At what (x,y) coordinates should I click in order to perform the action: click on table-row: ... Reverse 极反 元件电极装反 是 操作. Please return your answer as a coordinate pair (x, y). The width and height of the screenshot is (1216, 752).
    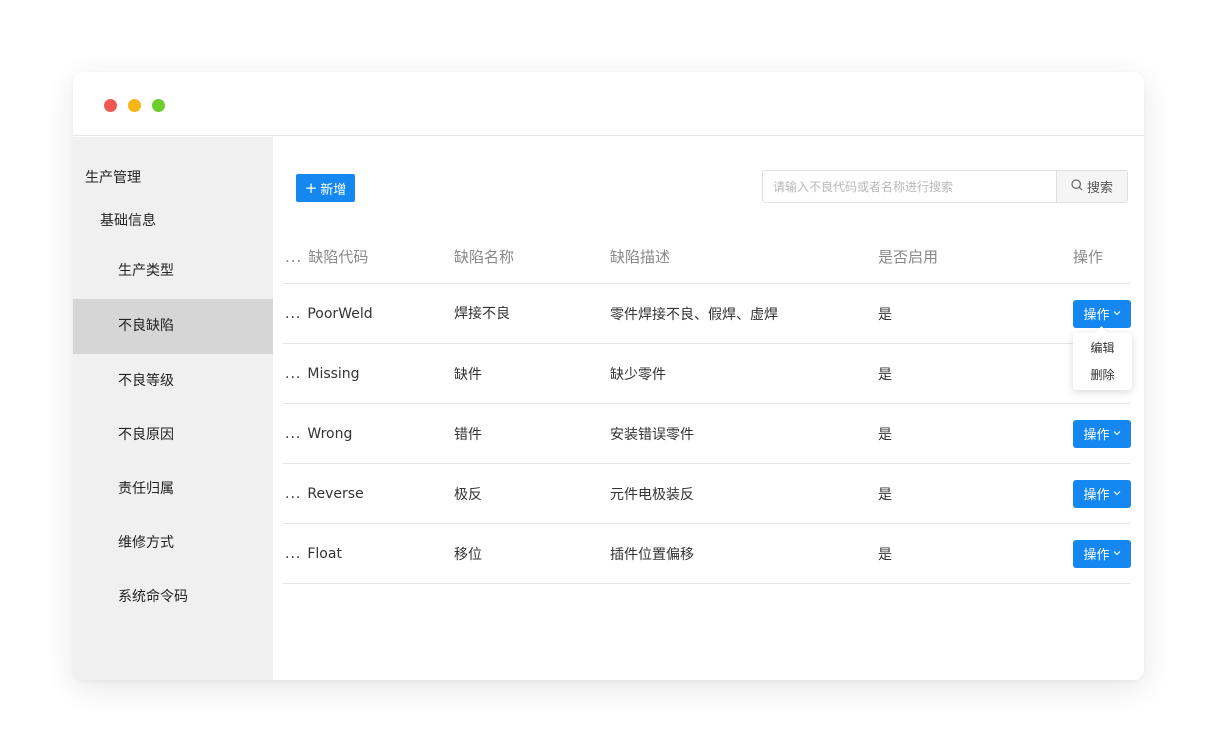
    Looking at the image, I should click on (707, 494).